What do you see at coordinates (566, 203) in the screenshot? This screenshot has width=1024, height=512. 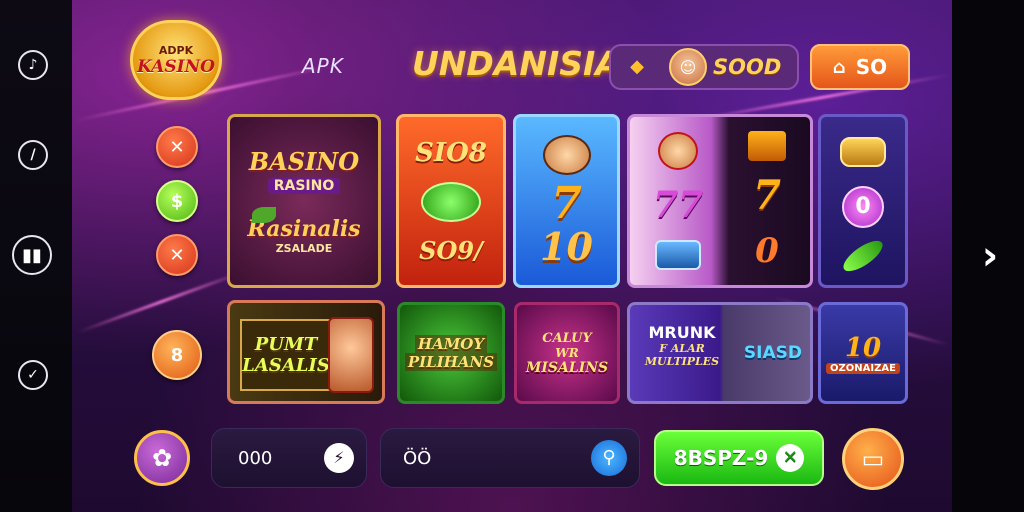 I see `seven-symbol: 7` at bounding box center [566, 203].